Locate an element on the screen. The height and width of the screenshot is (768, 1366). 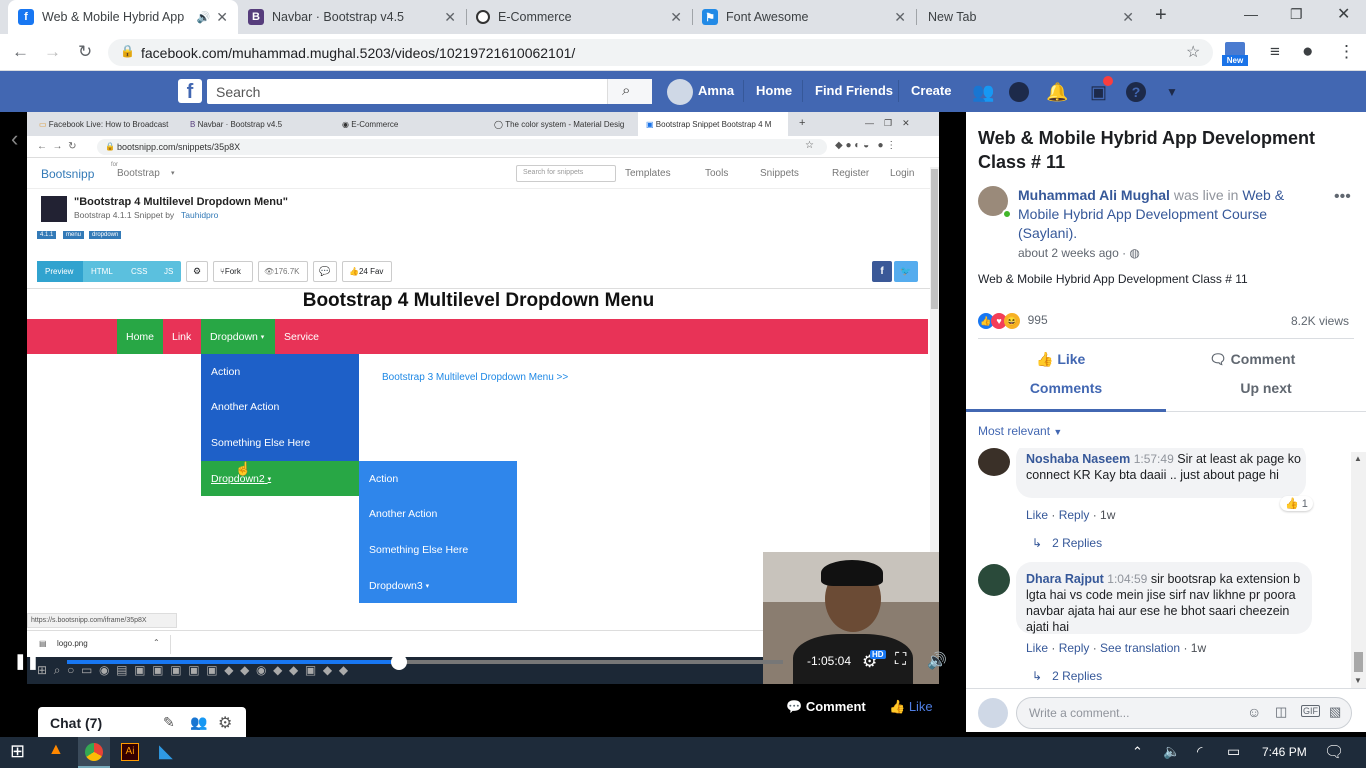
profile-link: Amna is located at coordinates (716, 90).